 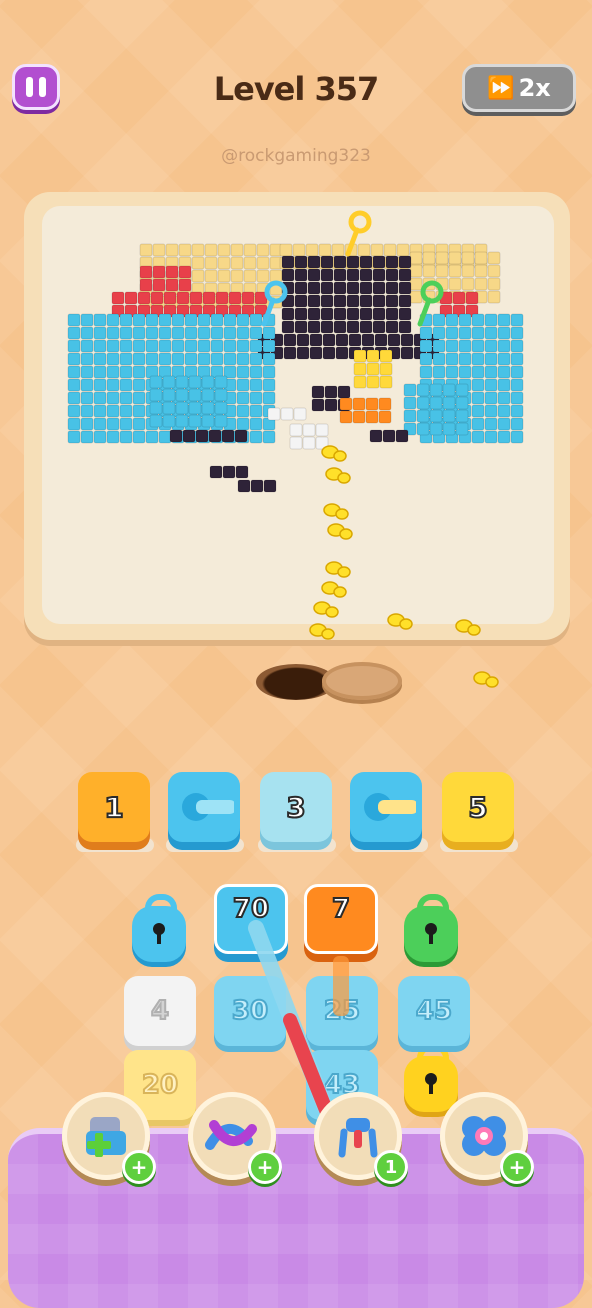 I want to click on flower-icon, so click(x=484, y=1136).